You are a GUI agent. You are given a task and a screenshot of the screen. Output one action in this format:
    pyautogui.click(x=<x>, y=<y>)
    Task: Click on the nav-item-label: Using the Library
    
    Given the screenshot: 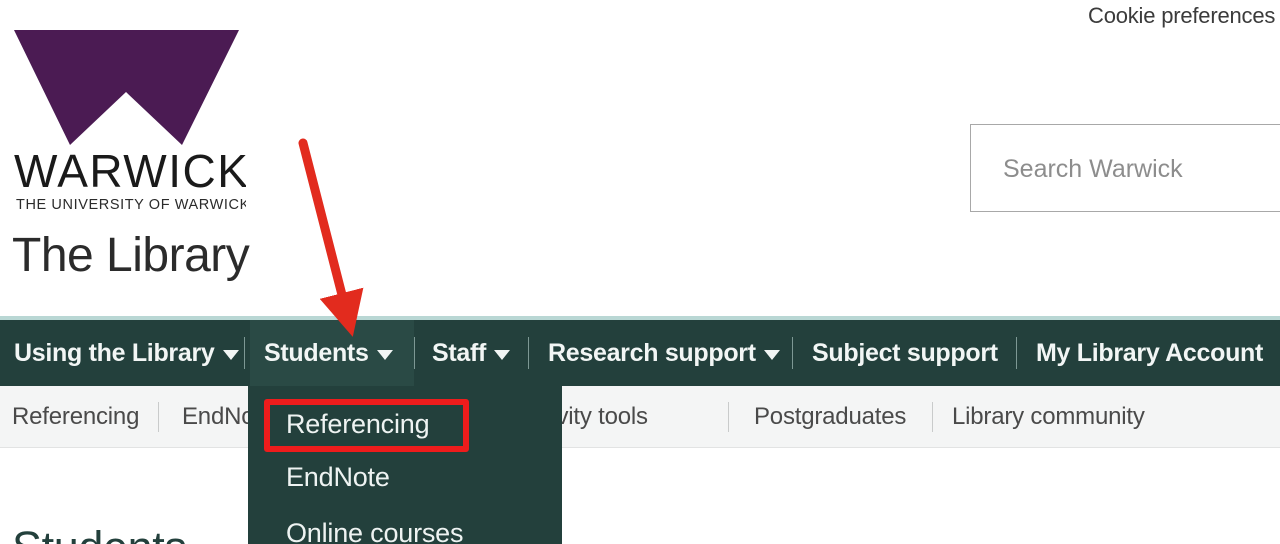 What is the action you would take?
    pyautogui.click(x=114, y=352)
    